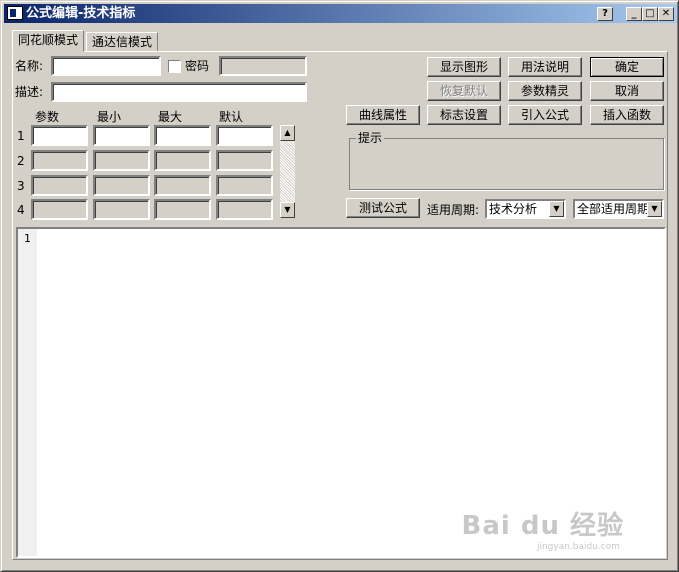 This screenshot has width=679, height=572. Describe the element at coordinates (383, 208) in the screenshot. I see `test-formula-button: 测试公式` at that location.